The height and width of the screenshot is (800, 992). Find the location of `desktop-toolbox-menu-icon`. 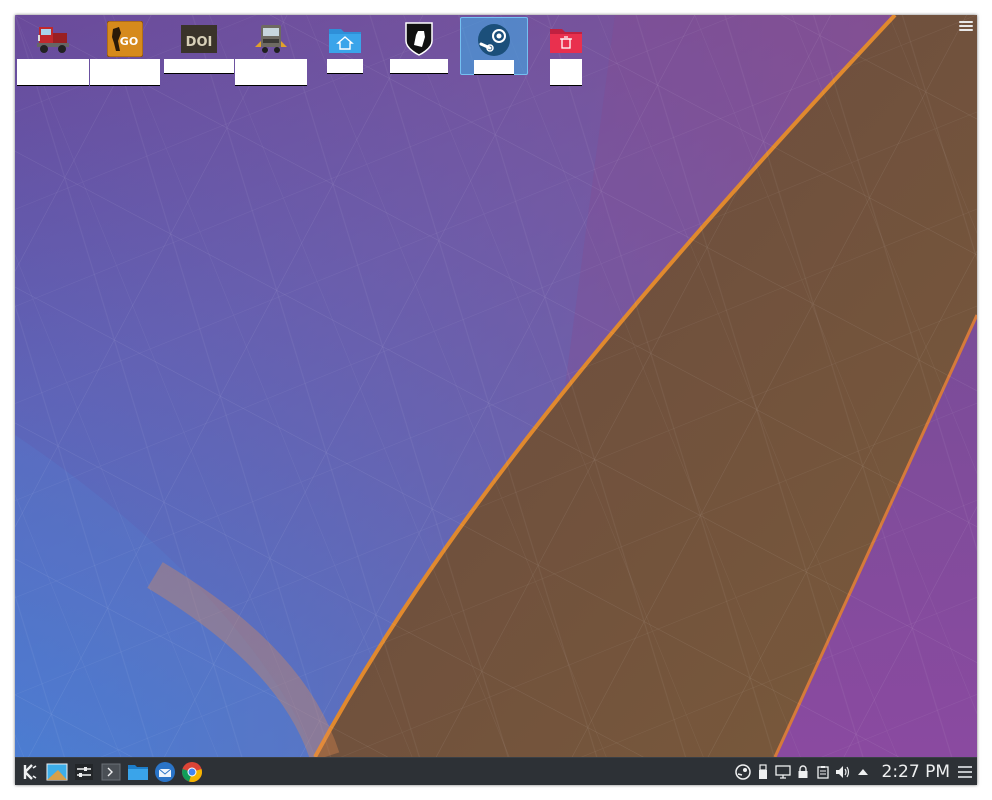

desktop-toolbox-menu-icon is located at coordinates (966, 26).